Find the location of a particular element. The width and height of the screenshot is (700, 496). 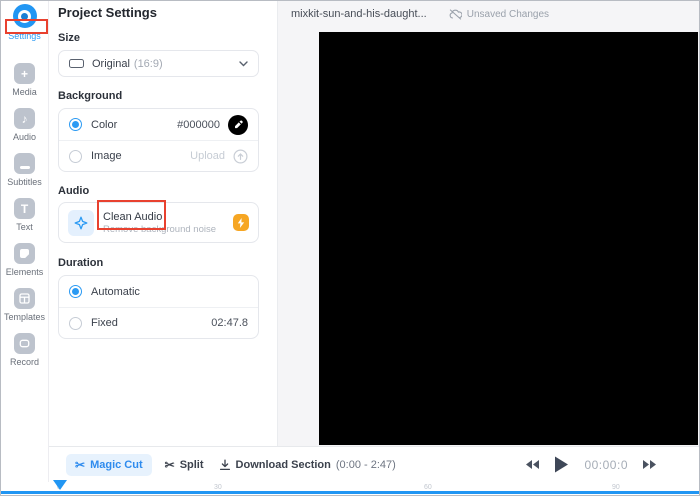

clean-audio-title: Clean Audio is located at coordinates (133, 216).